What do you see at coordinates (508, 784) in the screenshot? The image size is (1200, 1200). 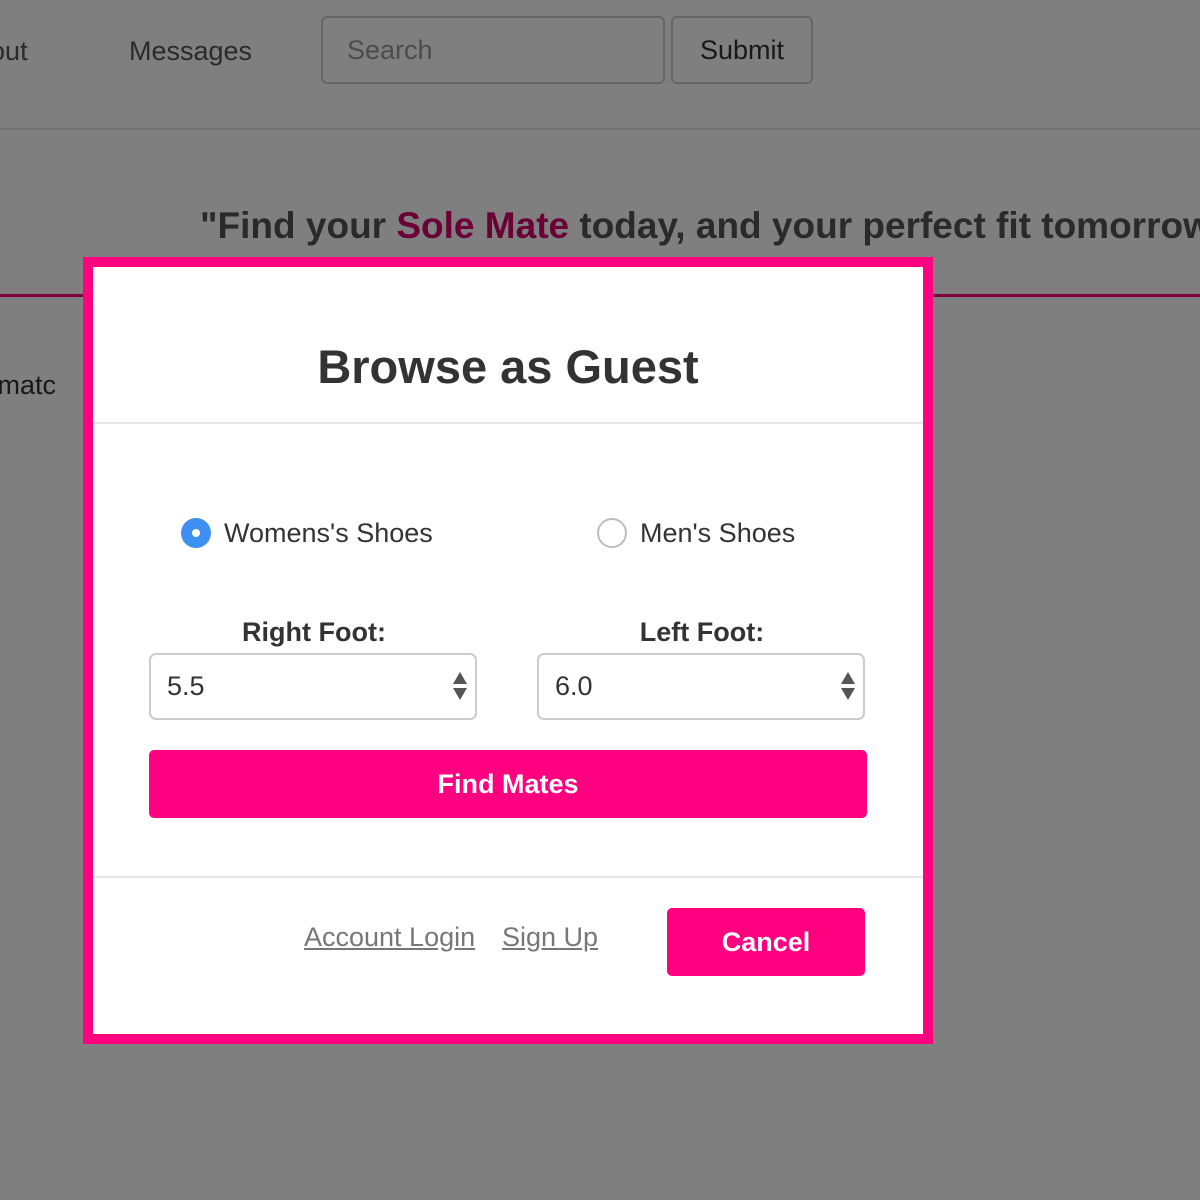 I see `find-mates-button: Find Mates` at bounding box center [508, 784].